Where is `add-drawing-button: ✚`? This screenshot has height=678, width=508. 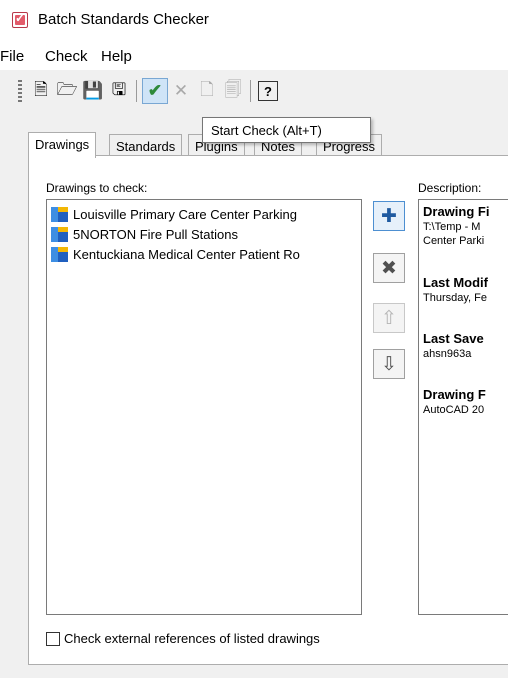
add-drawing-button: ✚ is located at coordinates (389, 216).